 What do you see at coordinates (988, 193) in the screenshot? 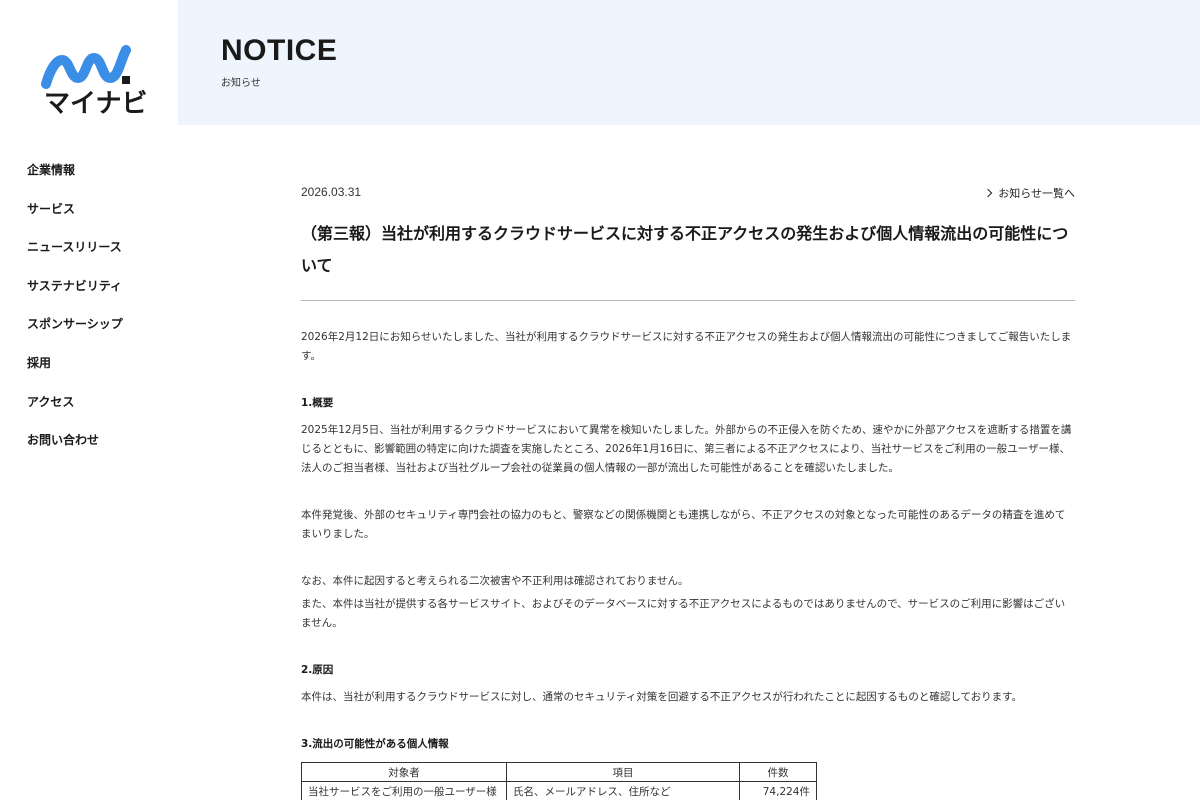
I see `chevron-right-icon` at bounding box center [988, 193].